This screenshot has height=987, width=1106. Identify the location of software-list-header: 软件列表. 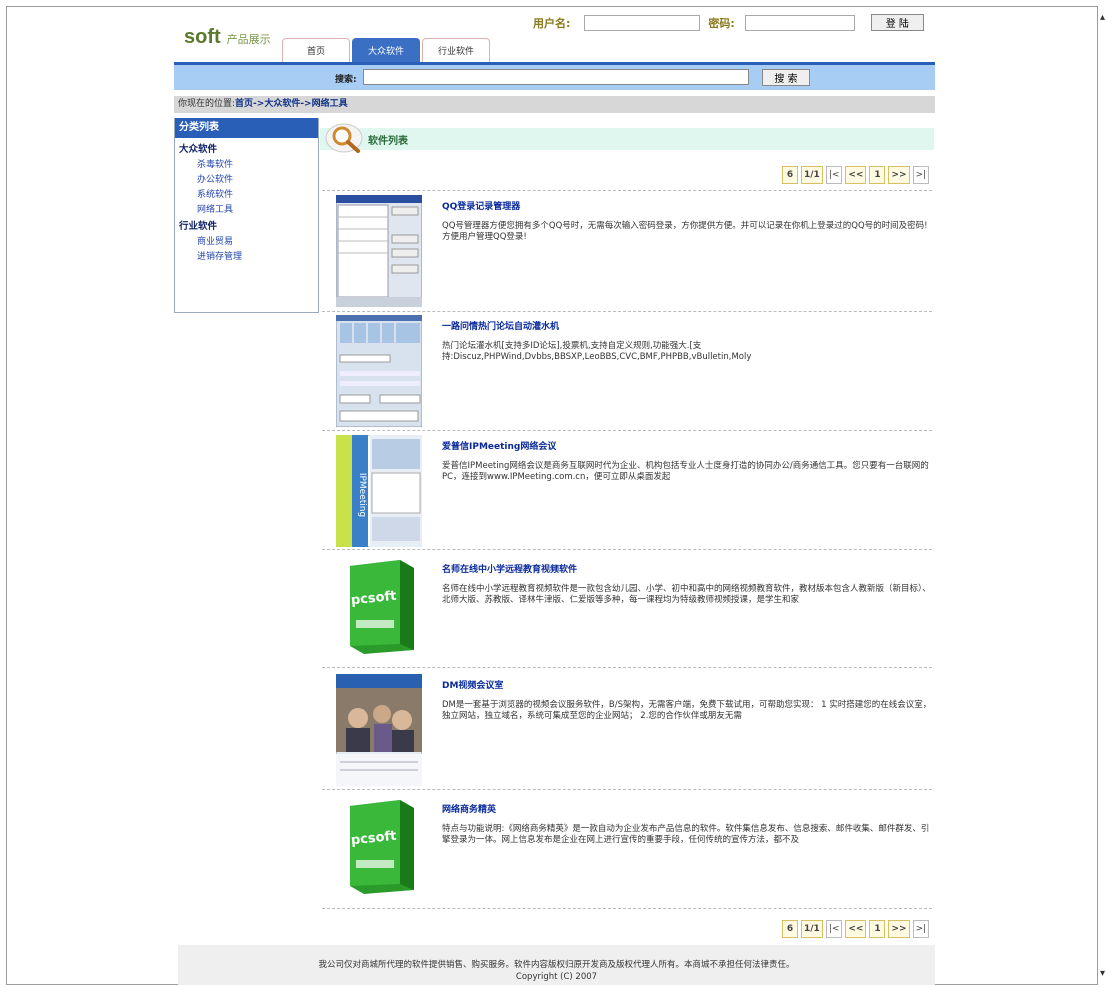
(627, 136).